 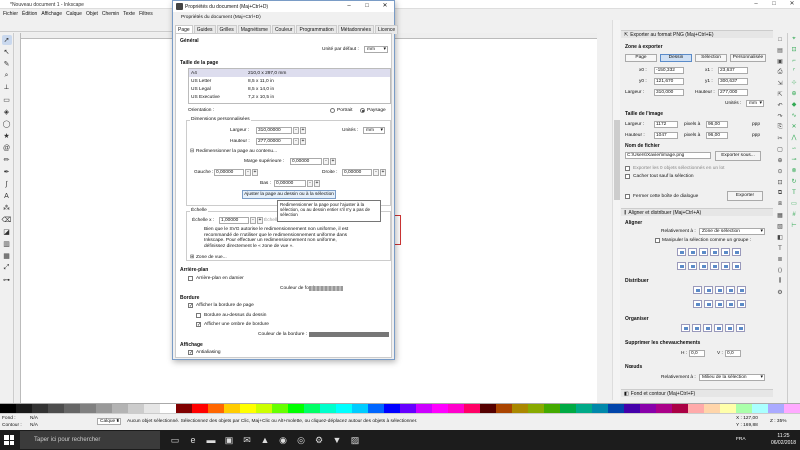 I want to click on zoom-level: Z : 35%, so click(x=778, y=421).